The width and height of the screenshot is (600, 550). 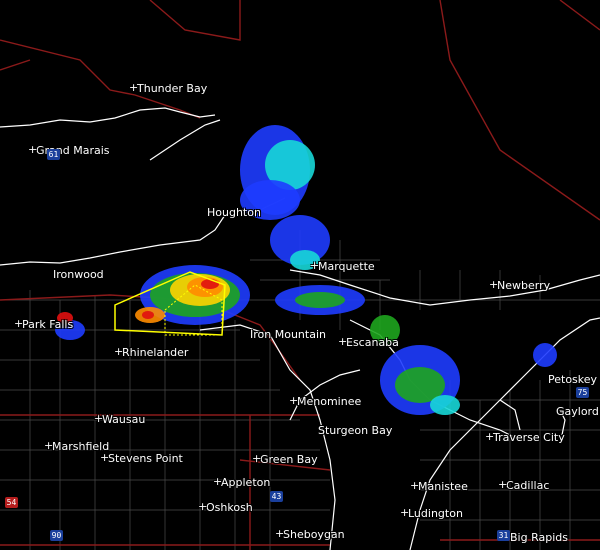 I want to click on city-manistee: + Manistee, so click(x=439, y=486).